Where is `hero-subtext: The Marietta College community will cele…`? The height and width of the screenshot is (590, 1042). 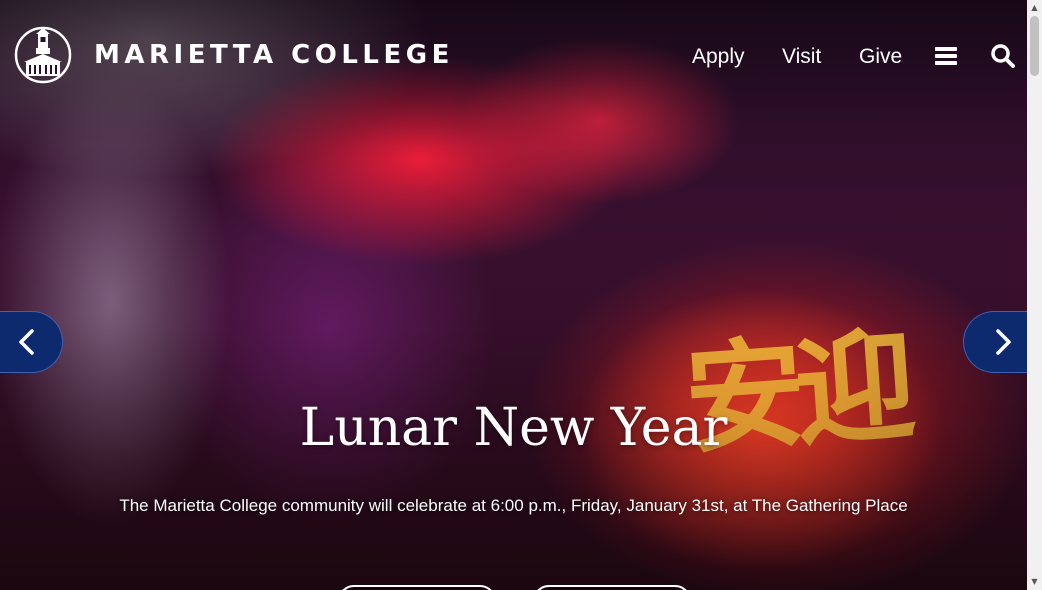
hero-subtext: The Marietta College community will cele… is located at coordinates (513, 505).